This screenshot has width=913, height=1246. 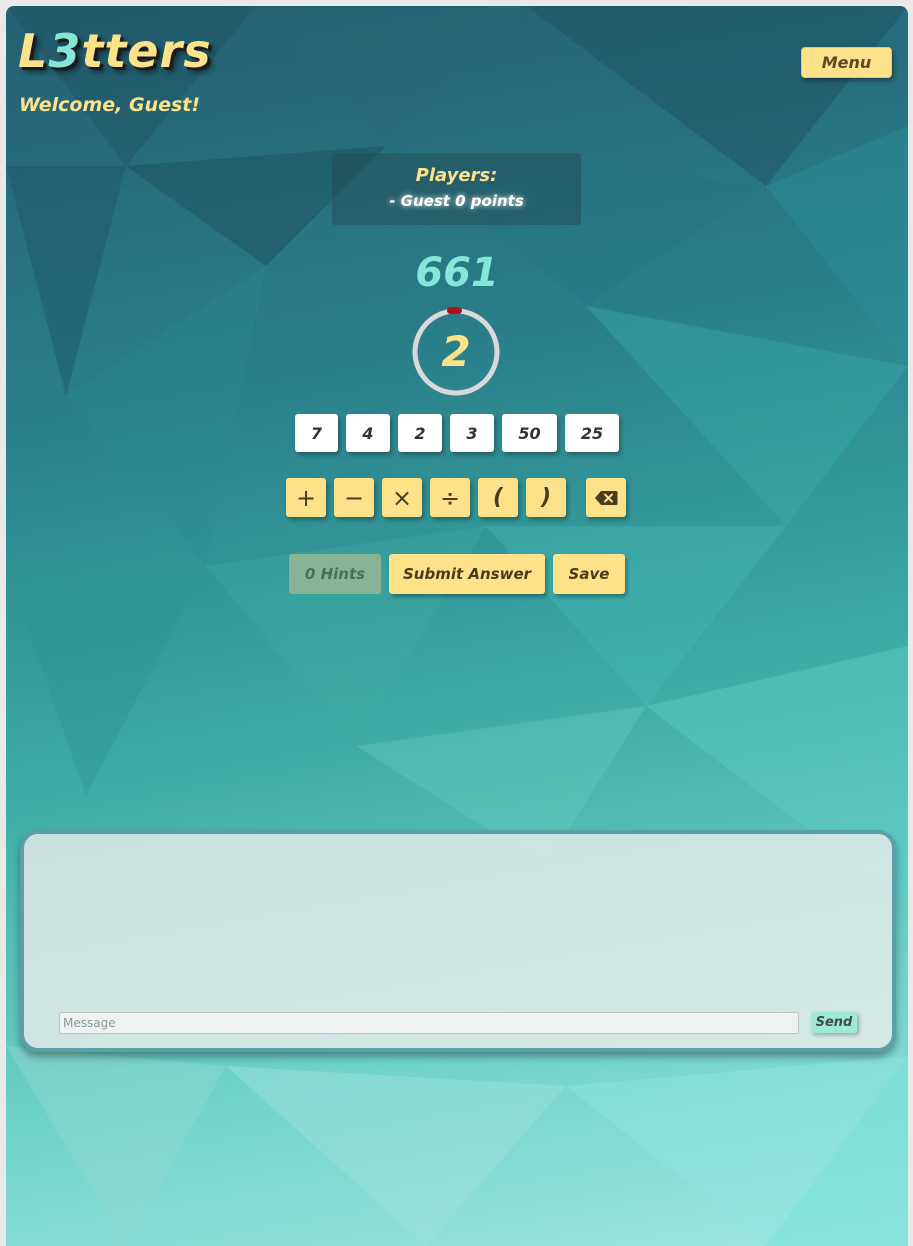 What do you see at coordinates (306, 497) in the screenshot?
I see `plus-button: +` at bounding box center [306, 497].